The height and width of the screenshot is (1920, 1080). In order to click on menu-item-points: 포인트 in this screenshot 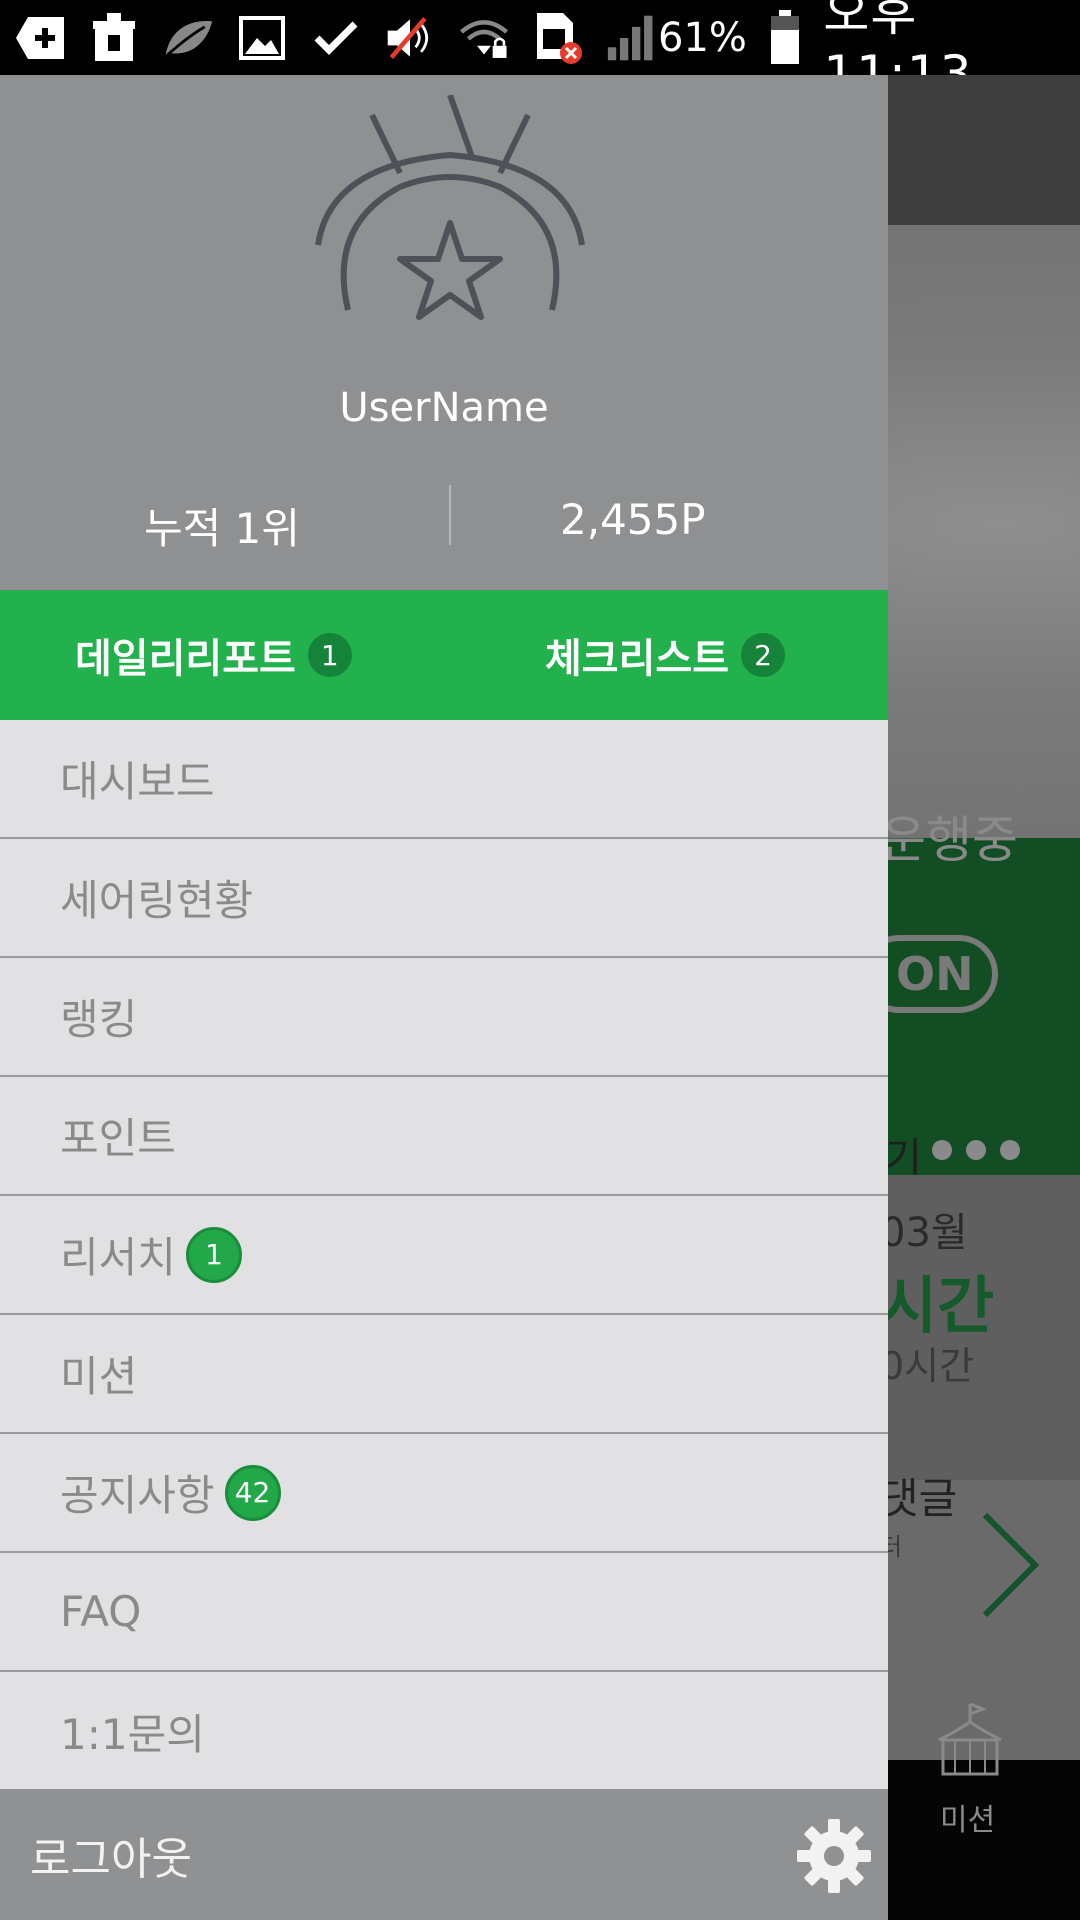, I will do `click(444, 1136)`.